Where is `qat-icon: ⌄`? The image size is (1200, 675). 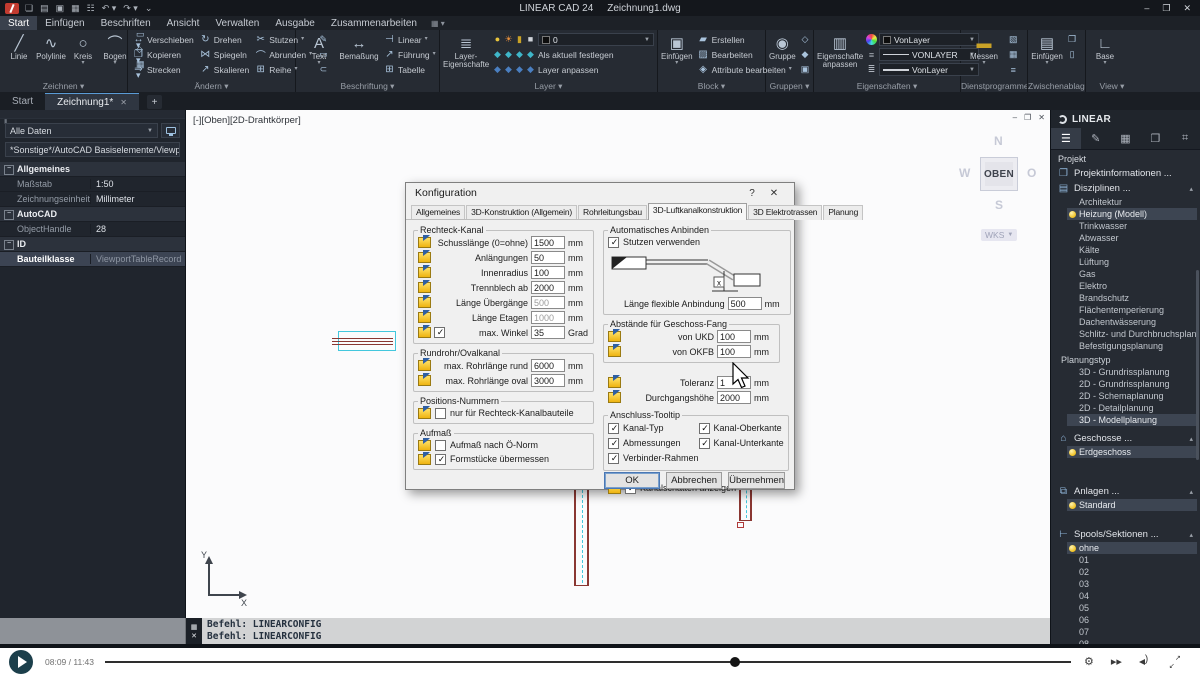 qat-icon: ⌄ is located at coordinates (149, 8).